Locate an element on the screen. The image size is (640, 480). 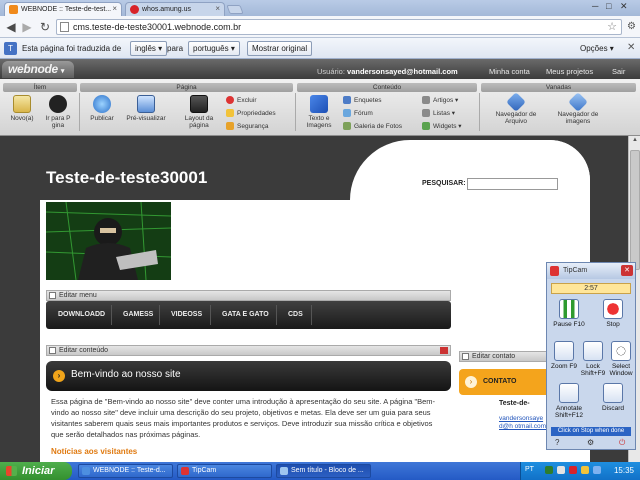
lists-button: Listas ▾ is located at coordinates (438, 113).